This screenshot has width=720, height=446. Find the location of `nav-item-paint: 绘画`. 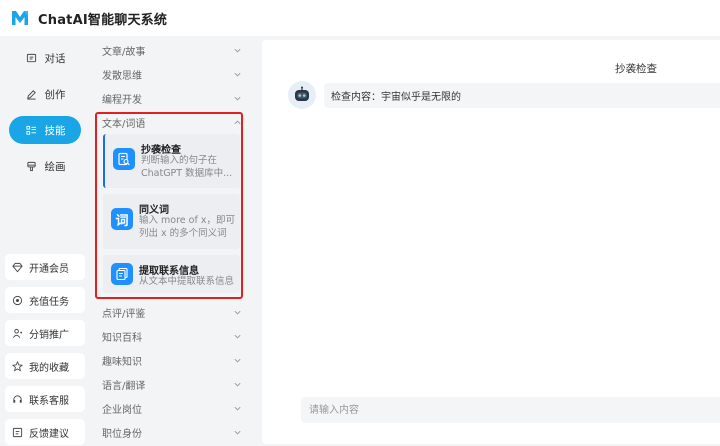

nav-item-paint: 绘画 is located at coordinates (45, 166).